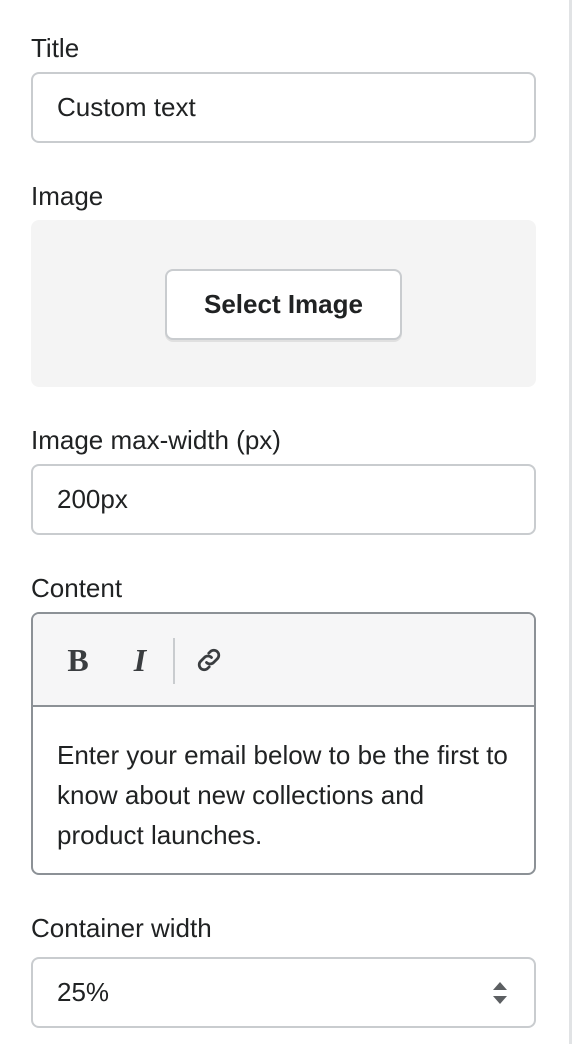 The width and height of the screenshot is (572, 1044). Describe the element at coordinates (121, 928) in the screenshot. I see `container-width-label: Container width` at that location.